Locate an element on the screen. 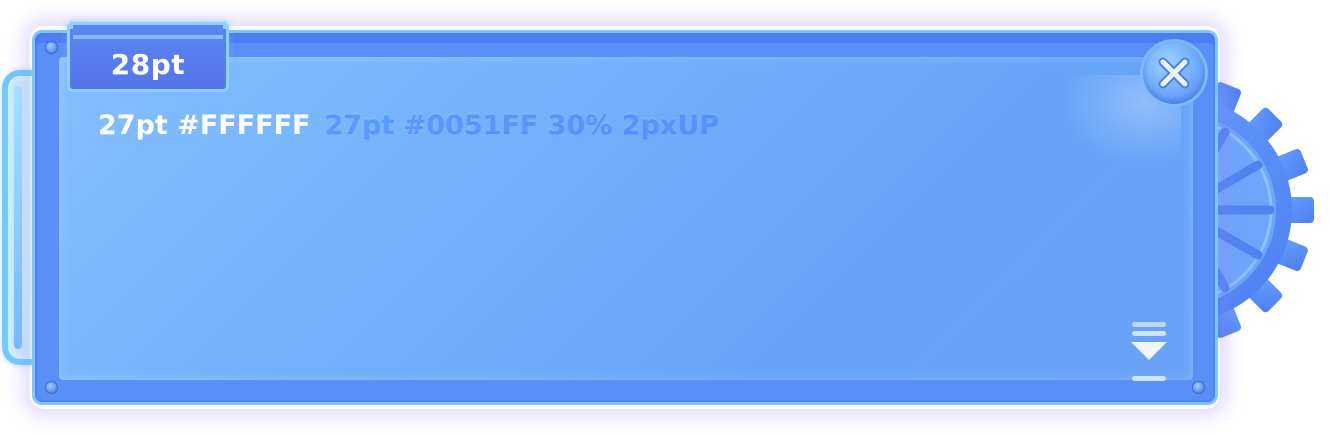 The width and height of the screenshot is (1330, 435). close-button is located at coordinates (1174, 73).